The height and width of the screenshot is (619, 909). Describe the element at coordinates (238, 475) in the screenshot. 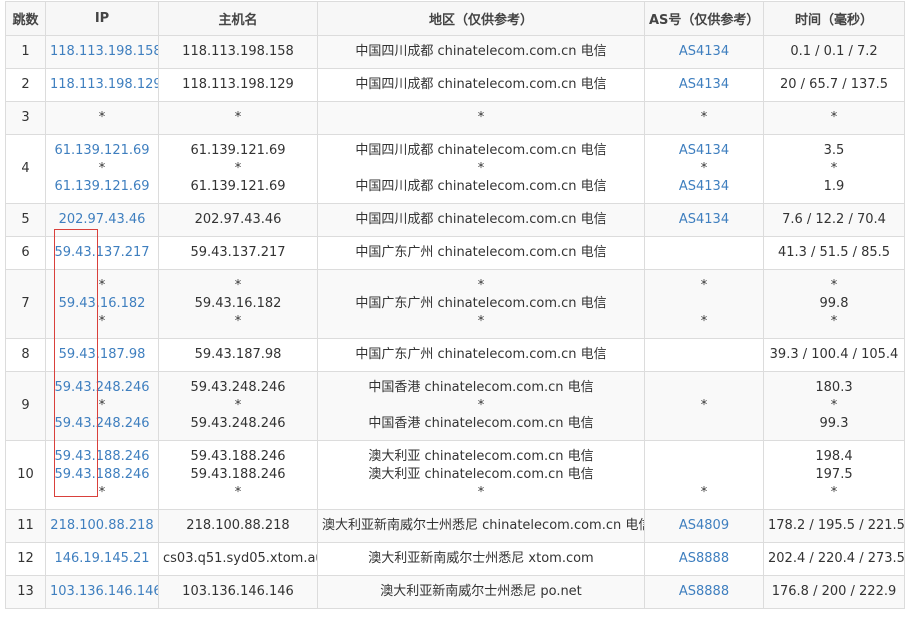

I see `hostname-cell: 59.43.188.246 59.43.188.246 *` at that location.